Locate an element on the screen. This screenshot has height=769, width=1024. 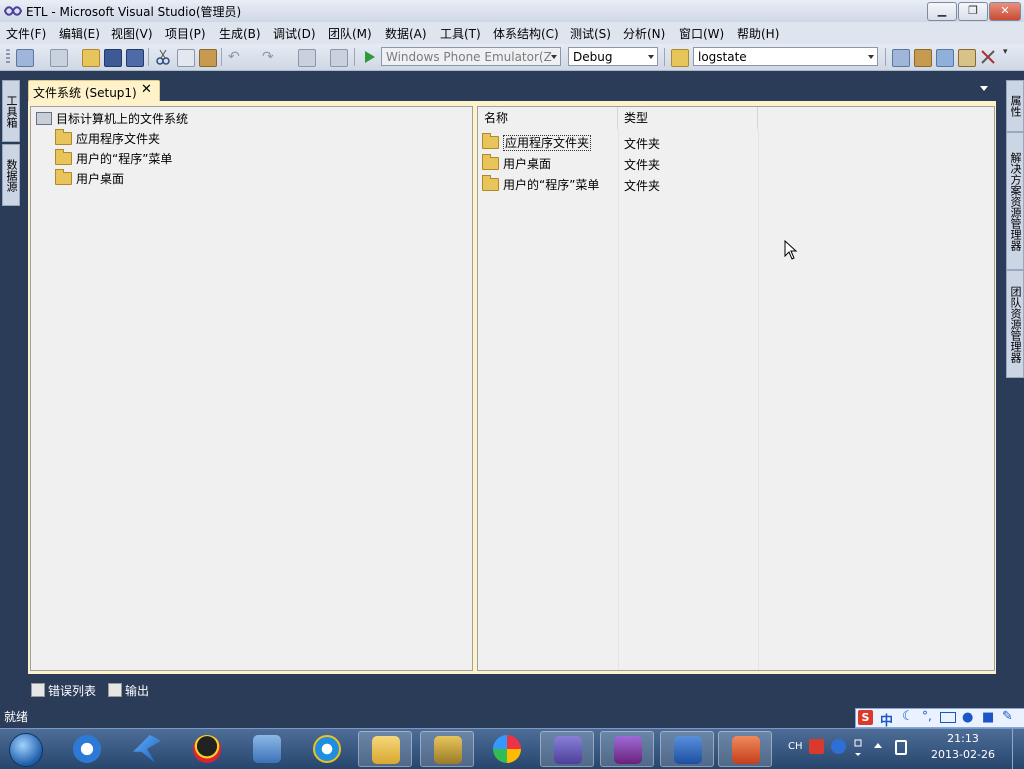
cut-icon is located at coordinates (163, 57).